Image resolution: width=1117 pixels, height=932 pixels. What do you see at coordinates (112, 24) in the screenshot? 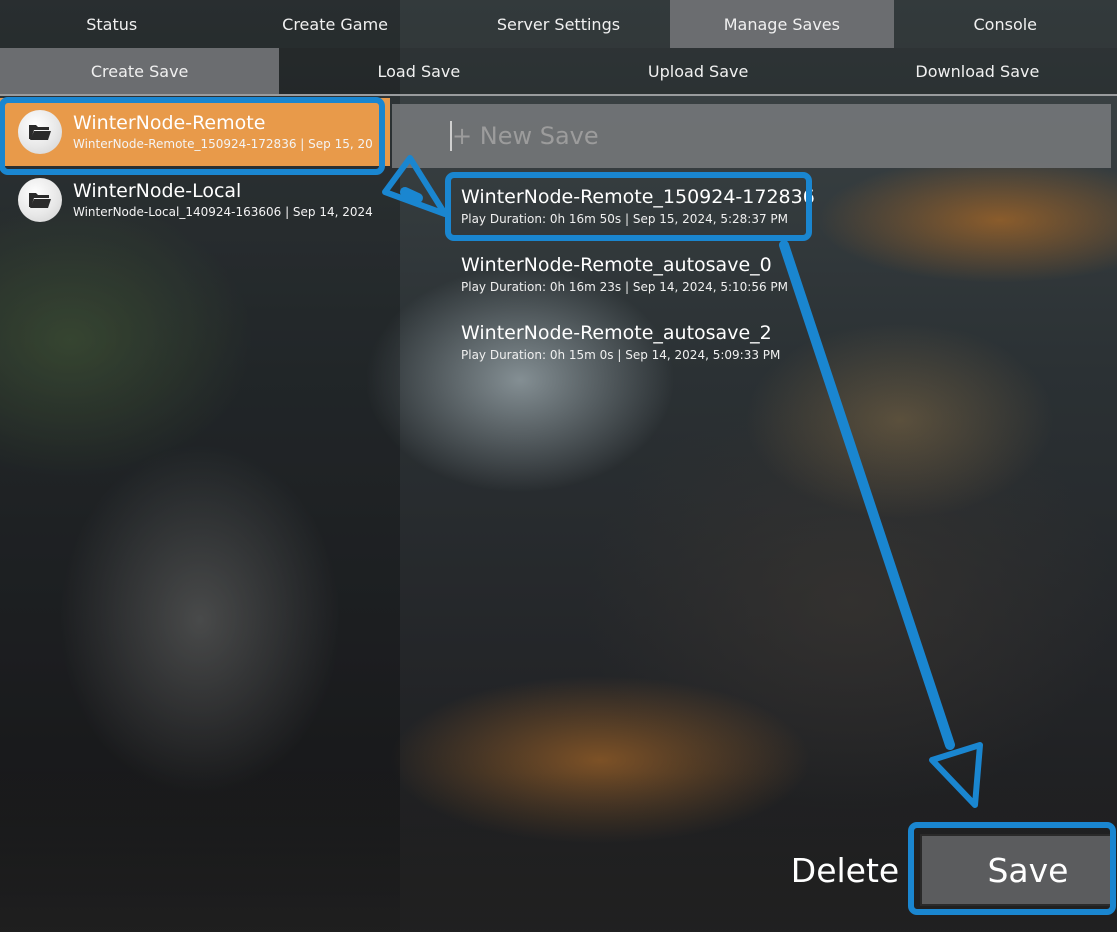
I see `tab-status: Status` at bounding box center [112, 24].